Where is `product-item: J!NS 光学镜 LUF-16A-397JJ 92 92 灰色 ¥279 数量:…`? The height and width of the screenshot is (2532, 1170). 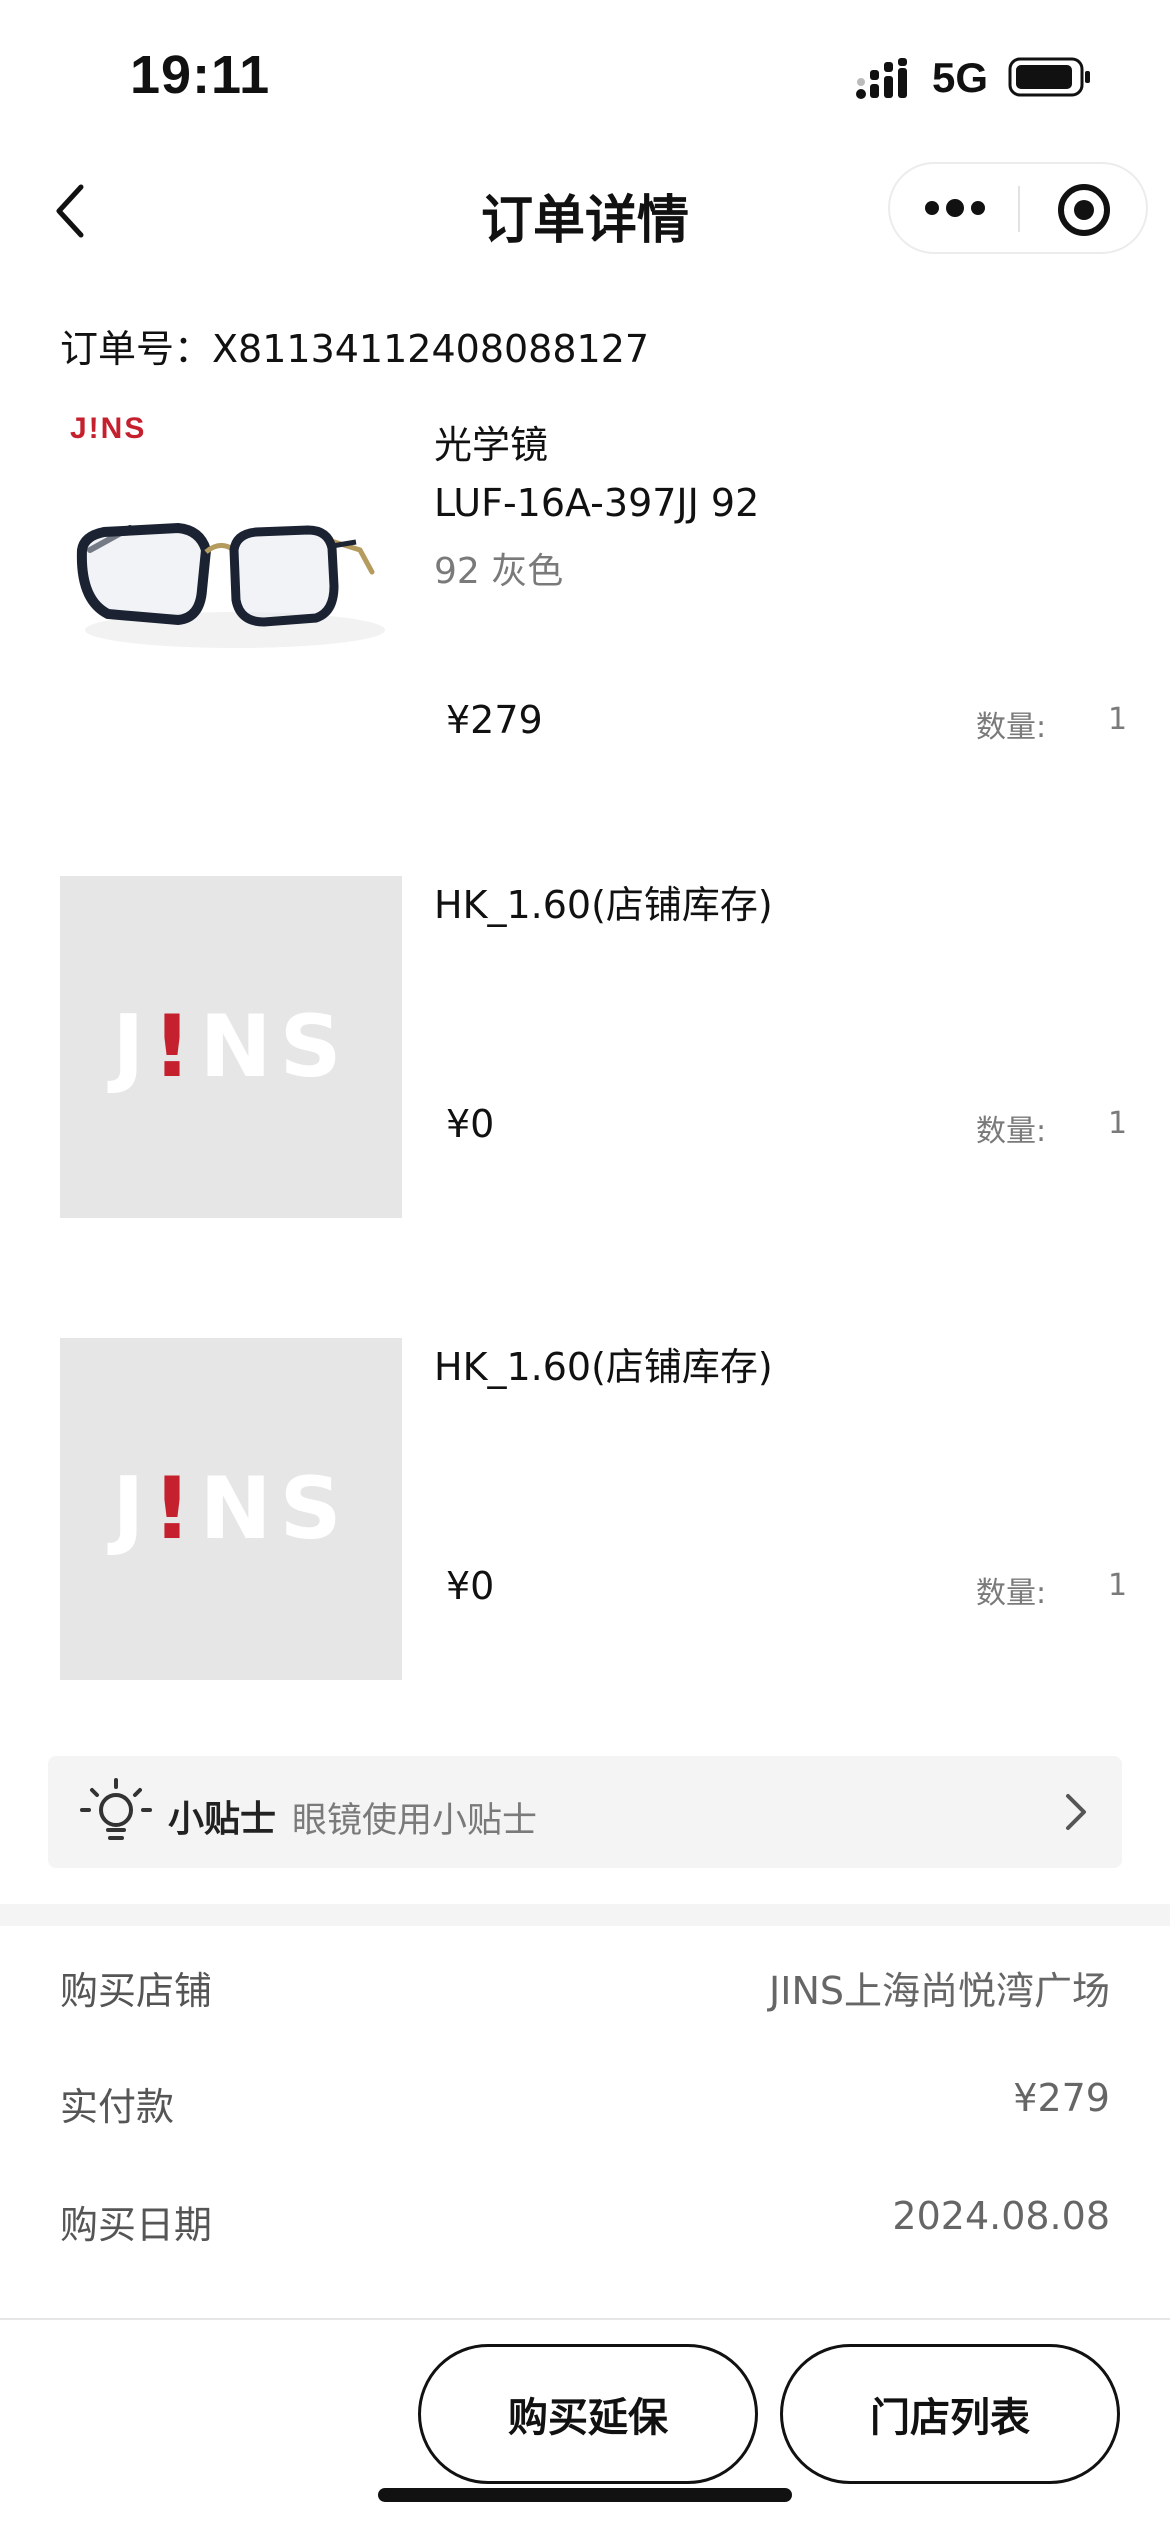 product-item: J!NS 光学镜 LUF-16A-397JJ 92 92 灰色 ¥279 数量:… is located at coordinates (585, 580).